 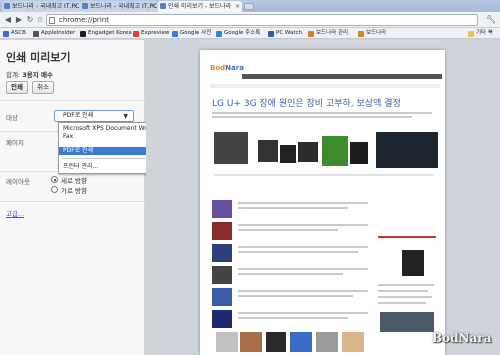 I want to click on destination-label: 대상, so click(x=12, y=118).